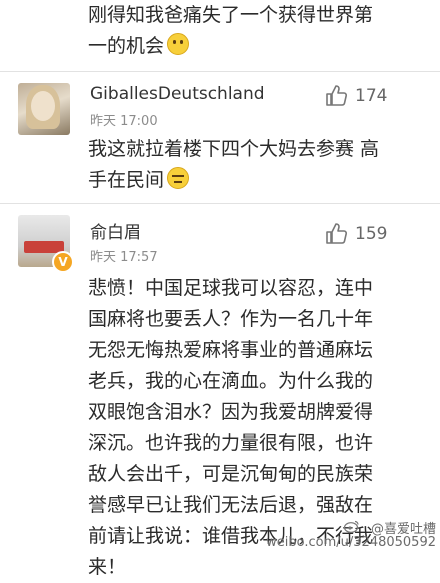 This screenshot has height=583, width=440. I want to click on like-button: 174, so click(370, 96).